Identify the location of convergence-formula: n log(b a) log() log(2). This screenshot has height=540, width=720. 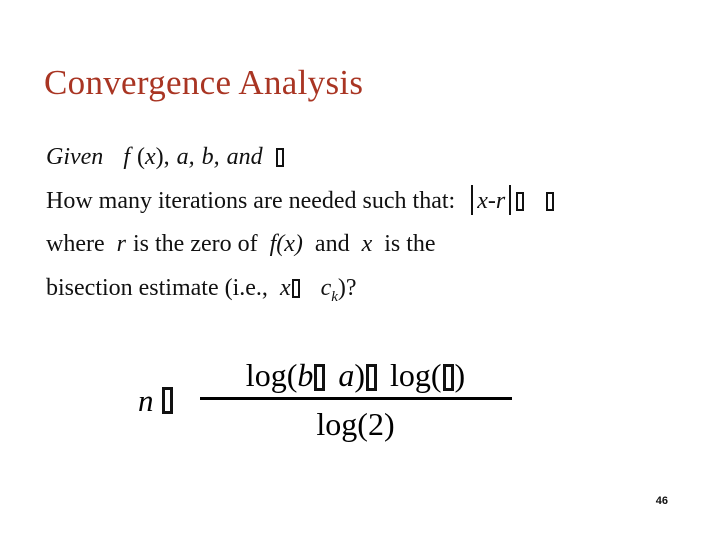
(325, 400).